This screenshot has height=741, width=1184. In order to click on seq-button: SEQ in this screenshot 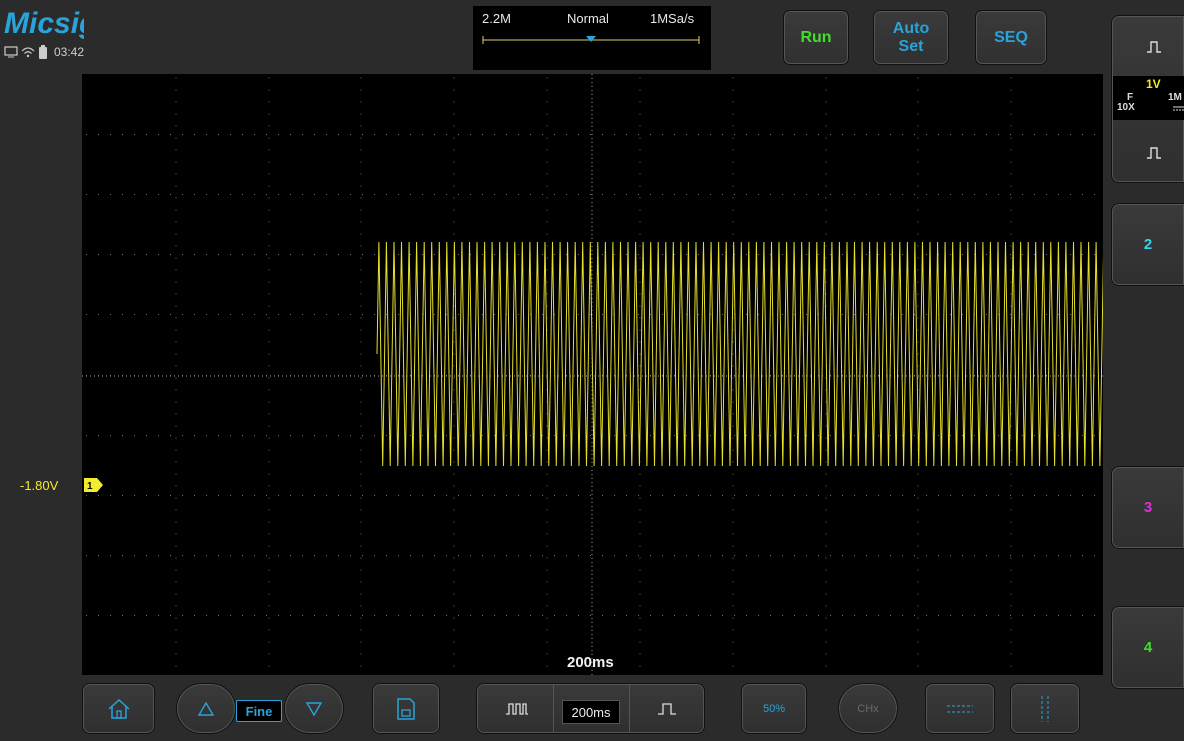, I will do `click(1011, 37)`.